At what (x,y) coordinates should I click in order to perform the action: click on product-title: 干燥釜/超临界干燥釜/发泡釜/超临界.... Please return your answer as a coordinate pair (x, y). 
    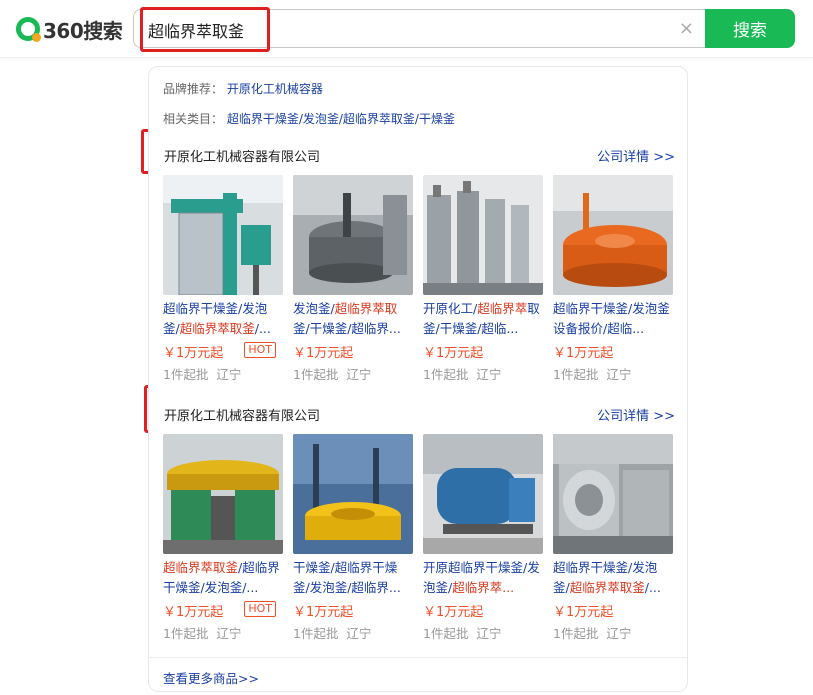
    Looking at the image, I should click on (353, 578).